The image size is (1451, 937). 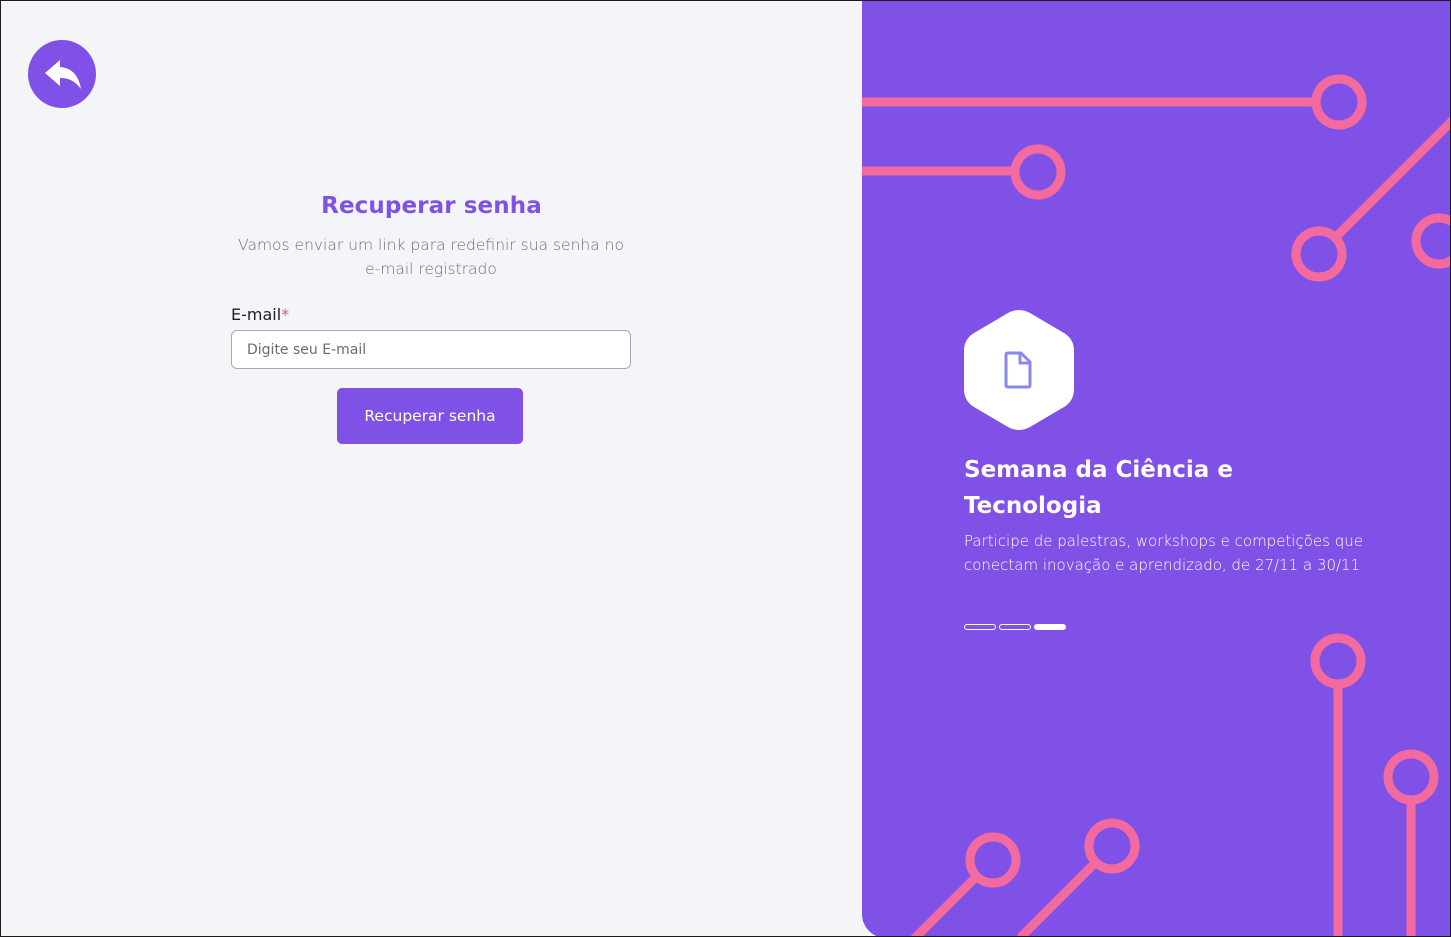 What do you see at coordinates (1018, 370) in the screenshot?
I see `document-icon` at bounding box center [1018, 370].